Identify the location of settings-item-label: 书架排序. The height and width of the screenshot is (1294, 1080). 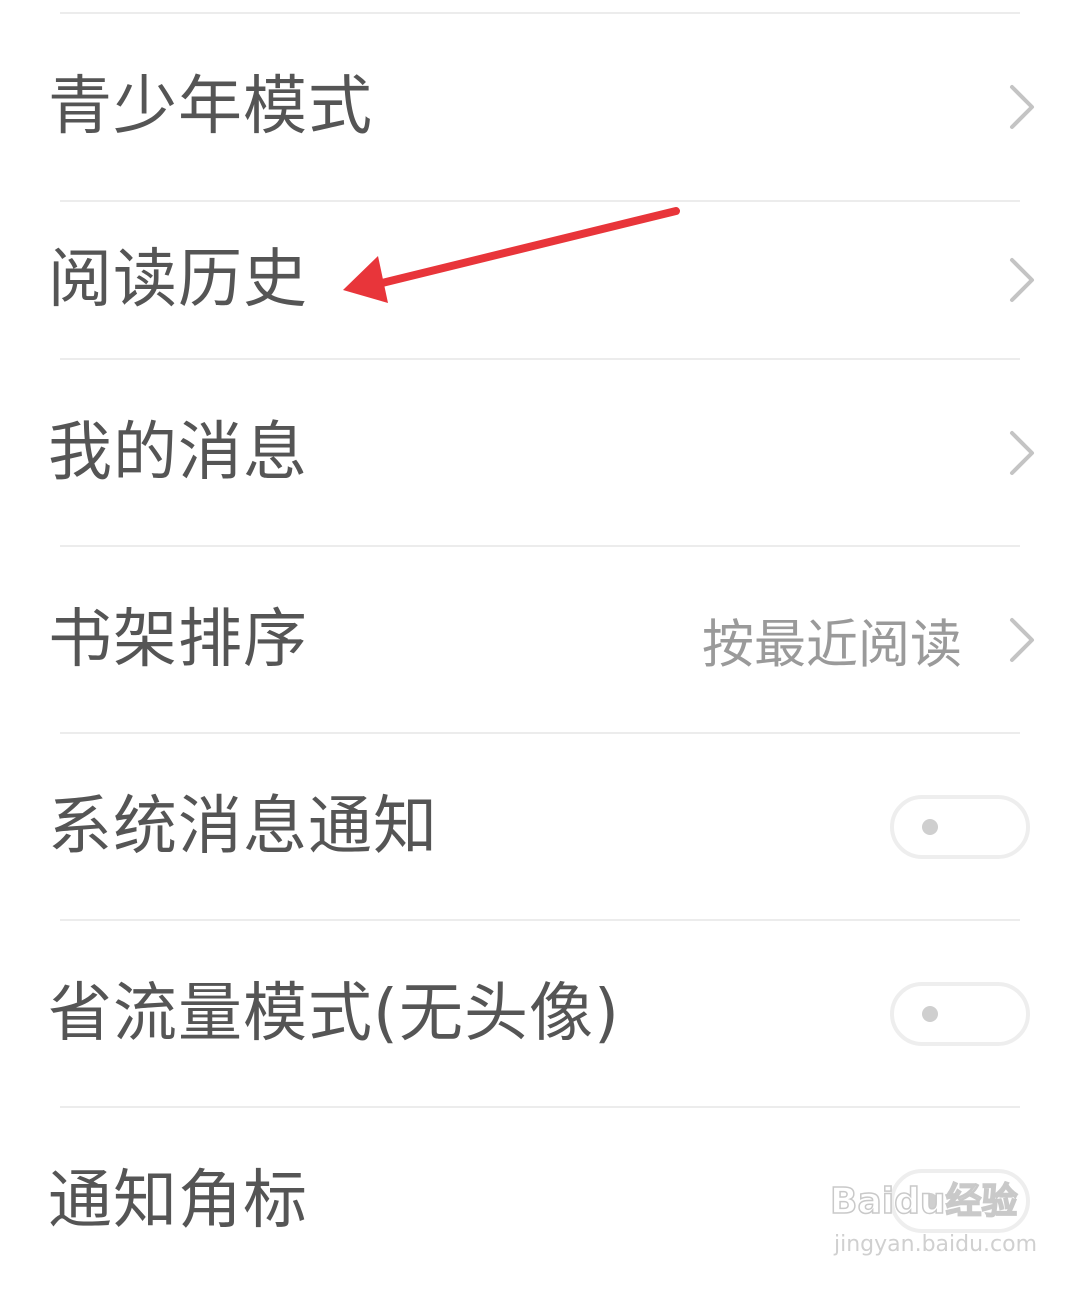
(178, 640).